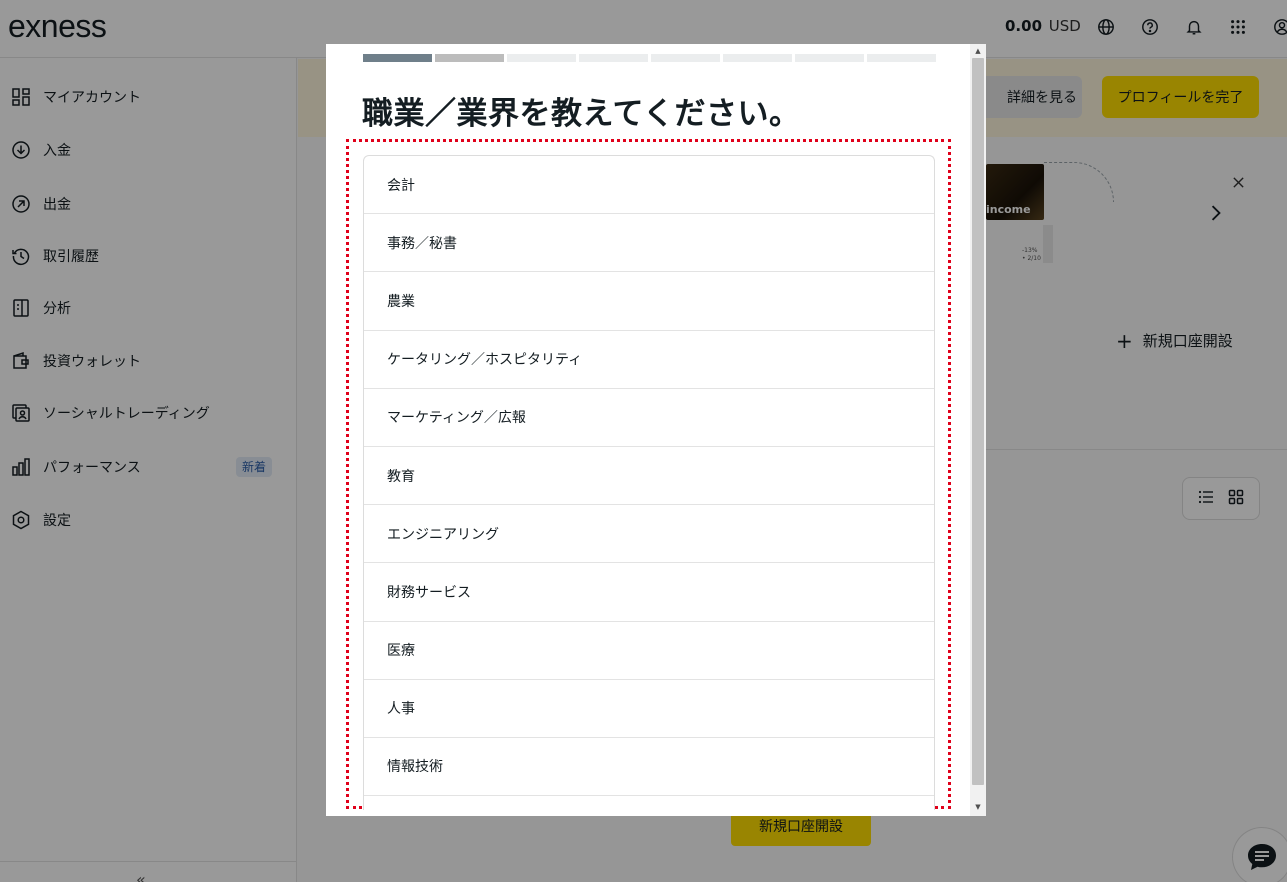  Describe the element at coordinates (649, 360) in the screenshot. I see `occupation-option: ケータリング／ホスピタリティ` at that location.